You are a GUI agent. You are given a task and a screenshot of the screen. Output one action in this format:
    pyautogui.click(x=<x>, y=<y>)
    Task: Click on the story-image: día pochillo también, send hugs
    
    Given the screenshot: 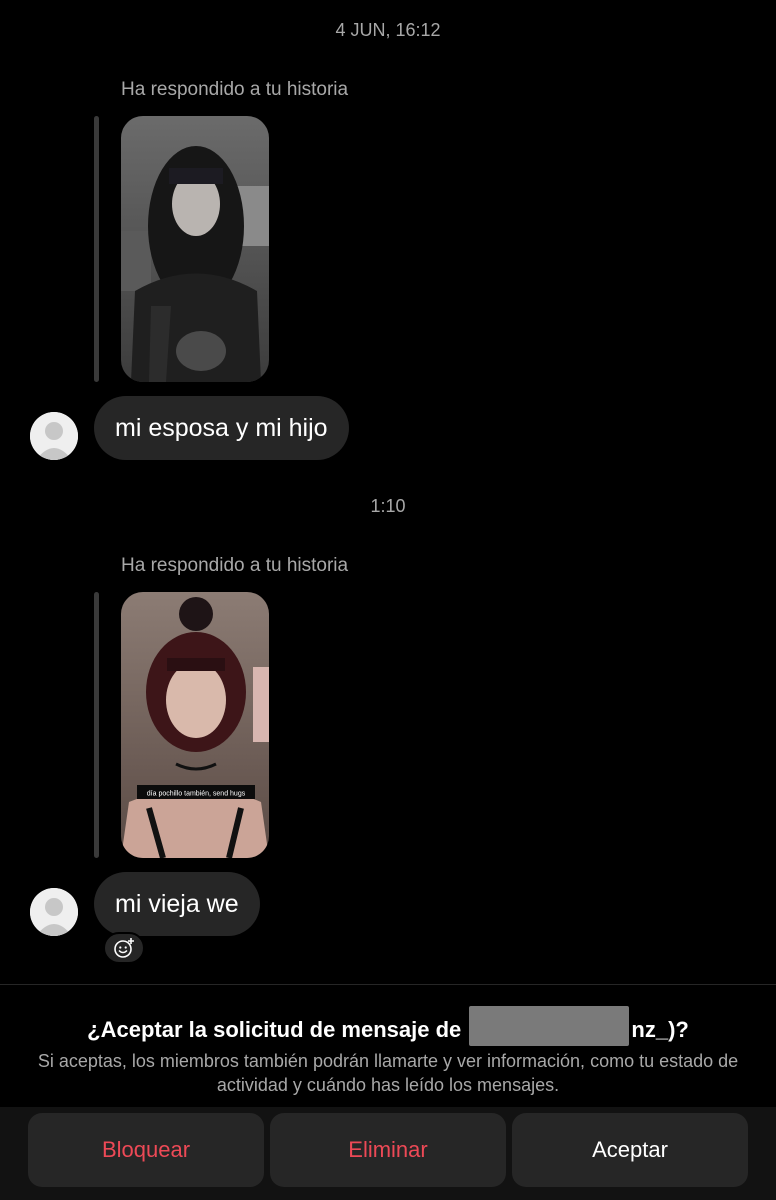 What is the action you would take?
    pyautogui.click(x=195, y=725)
    